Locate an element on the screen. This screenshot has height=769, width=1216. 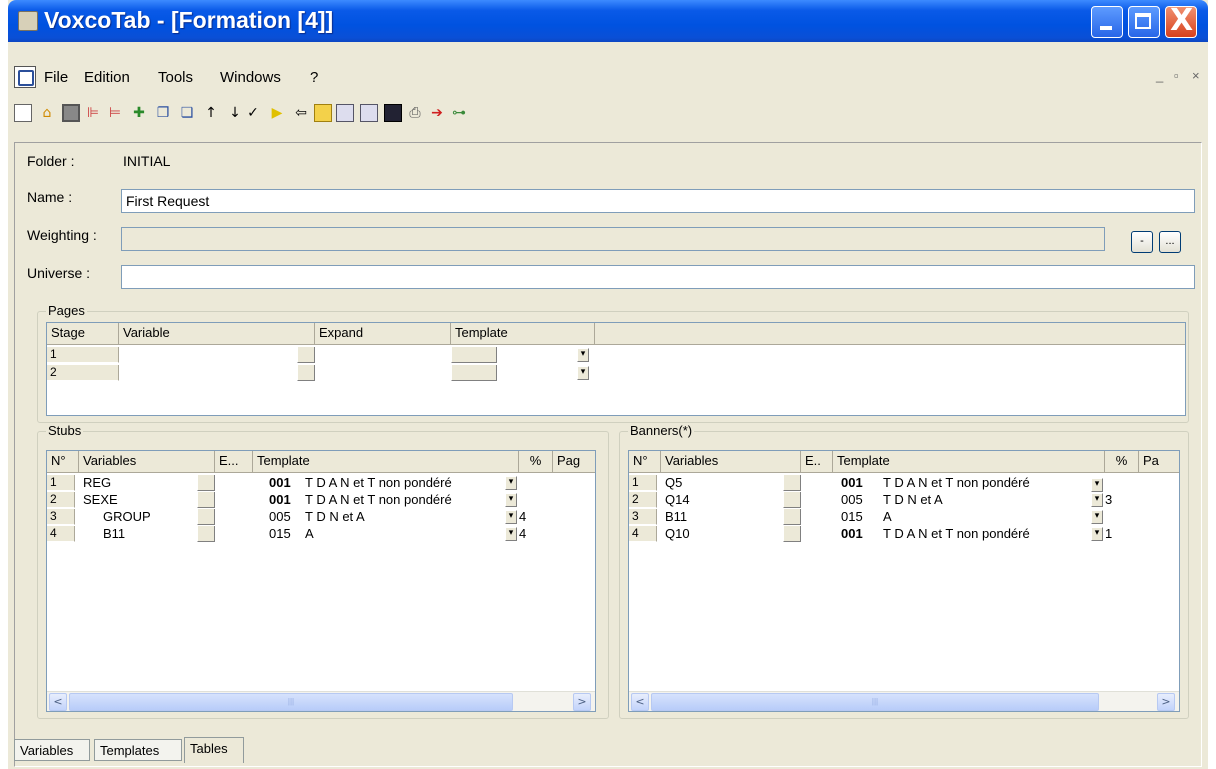
maximize-button is located at coordinates (1144, 22).